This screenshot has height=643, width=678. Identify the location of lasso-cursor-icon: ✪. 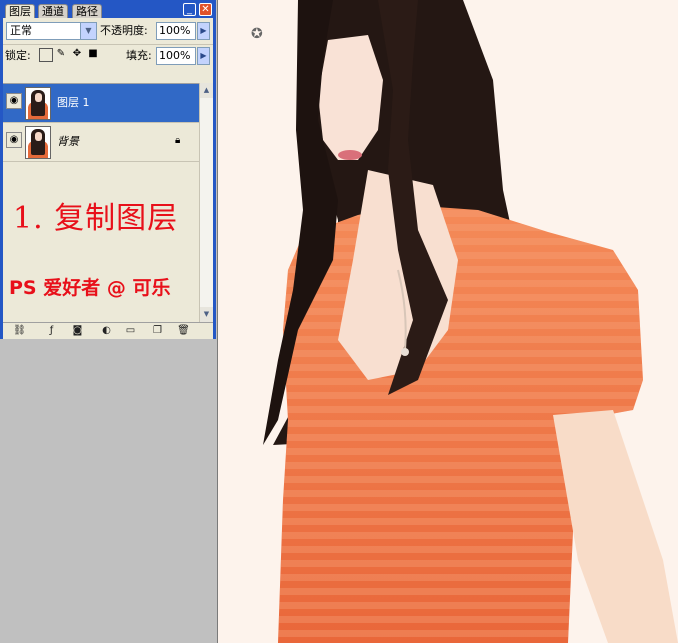
(257, 34).